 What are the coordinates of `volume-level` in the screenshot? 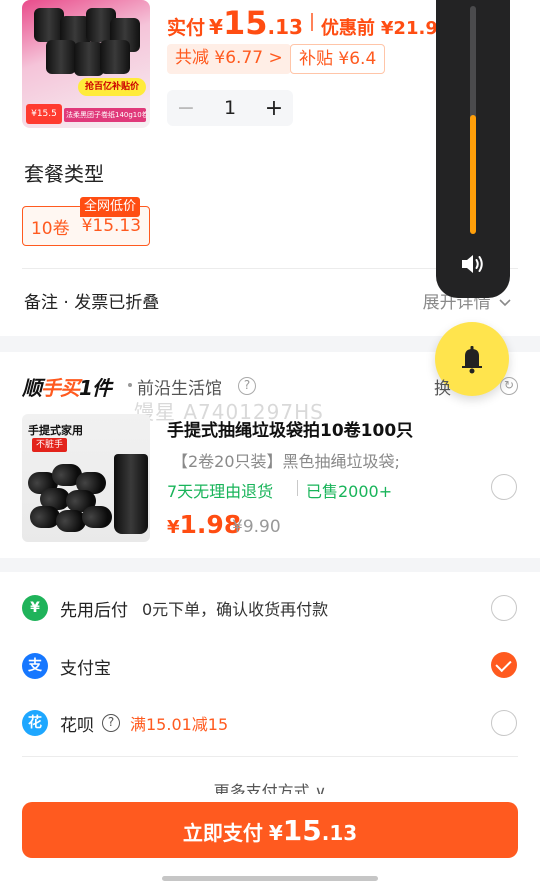 It's located at (473, 174).